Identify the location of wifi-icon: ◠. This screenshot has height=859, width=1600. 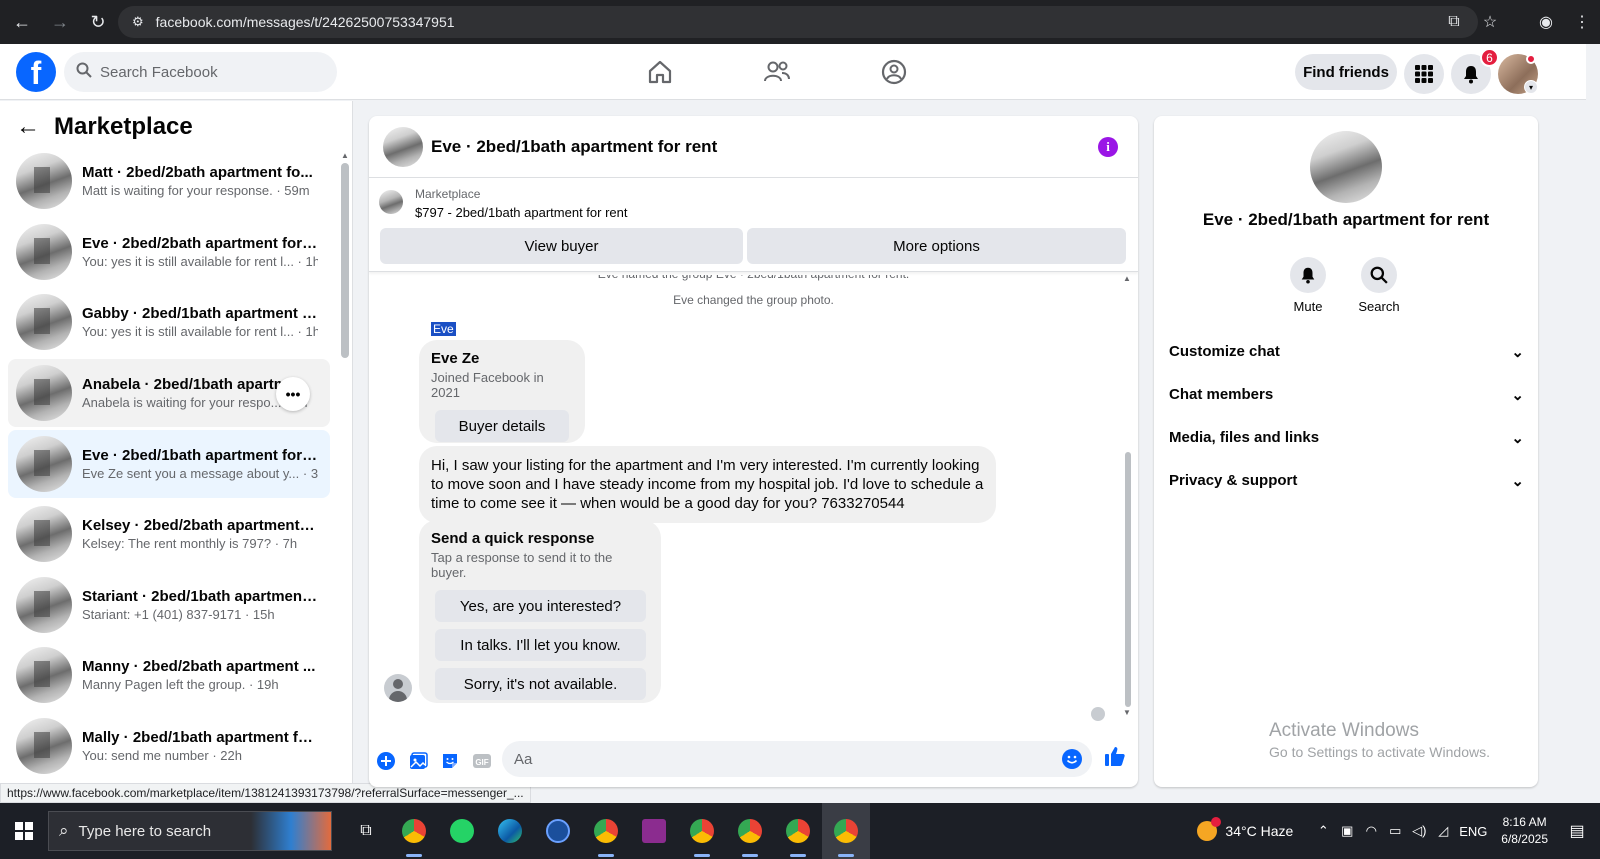
(1371, 831).